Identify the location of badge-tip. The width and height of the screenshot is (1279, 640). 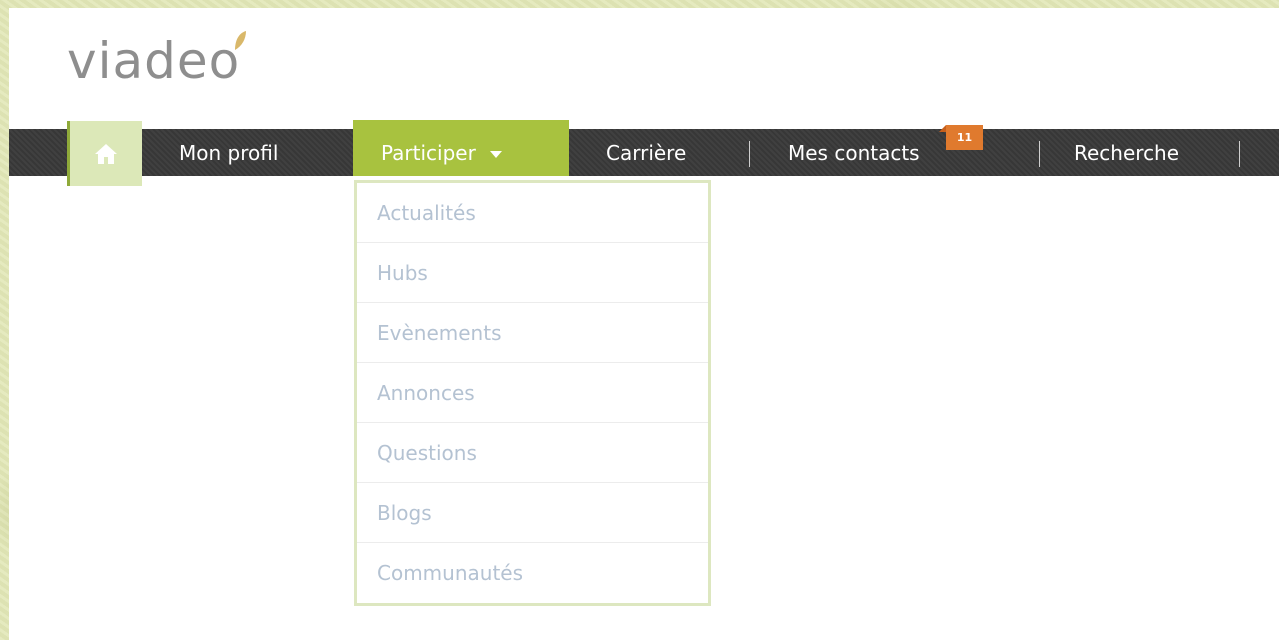
(942, 128).